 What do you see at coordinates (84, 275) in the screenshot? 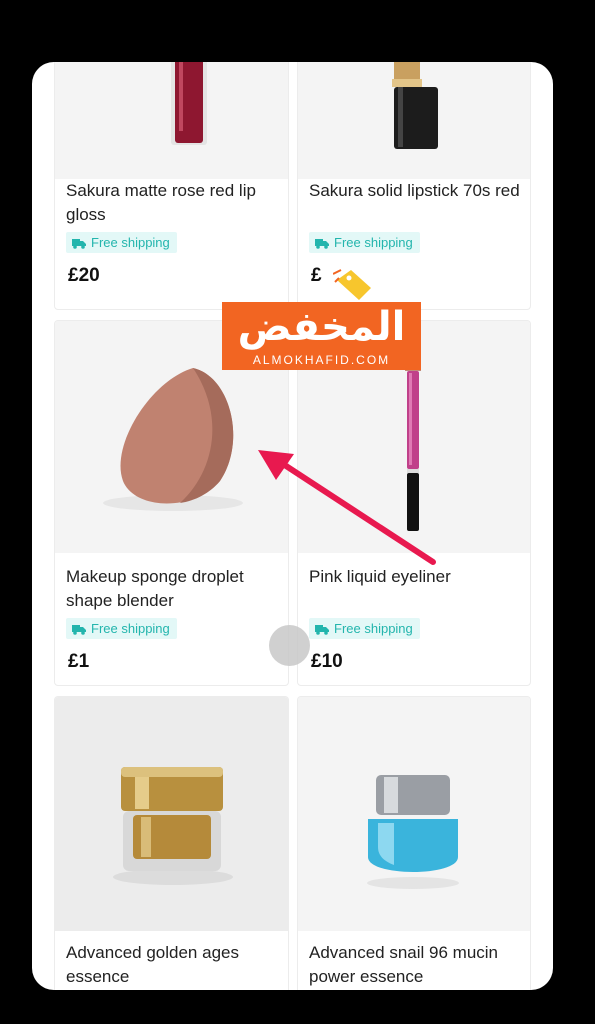
I see `product-price: £20` at bounding box center [84, 275].